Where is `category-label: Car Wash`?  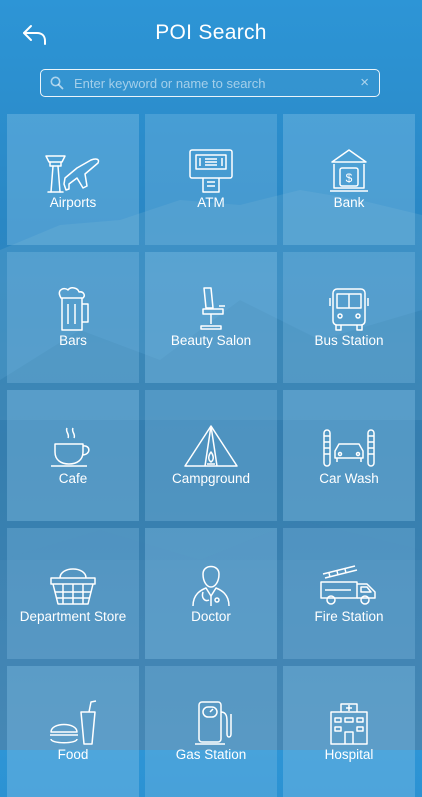
category-label: Car Wash is located at coordinates (349, 478).